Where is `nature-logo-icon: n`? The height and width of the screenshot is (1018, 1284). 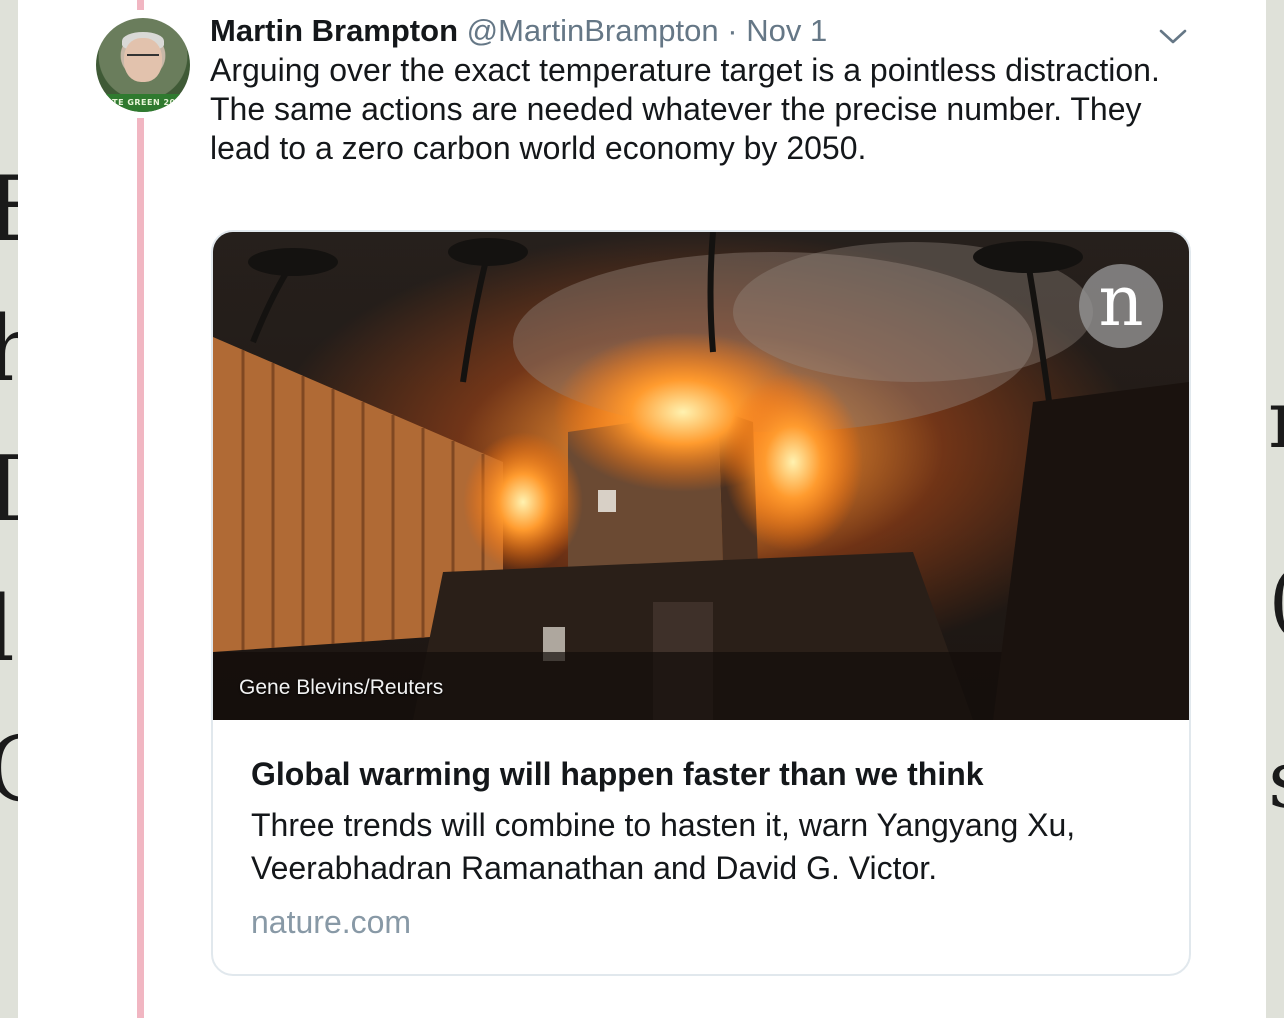
nature-logo-icon: n is located at coordinates (1121, 306).